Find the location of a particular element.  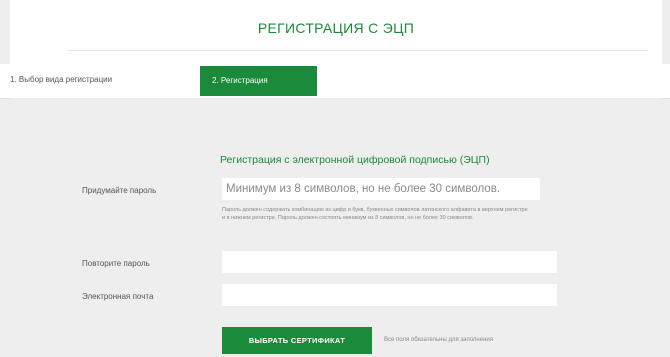

email-label: Электронная почта is located at coordinates (118, 296).